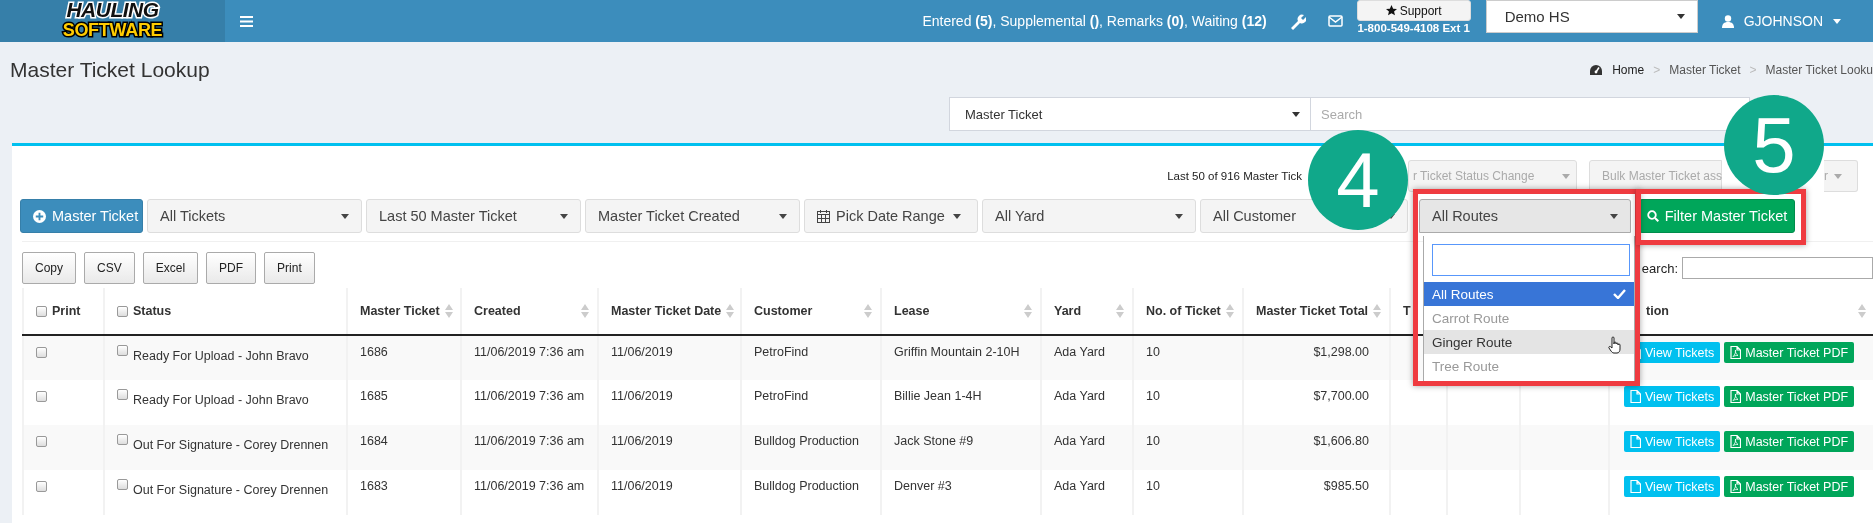  Describe the element at coordinates (1089, 311) in the screenshot. I see `column-header: Yard` at that location.